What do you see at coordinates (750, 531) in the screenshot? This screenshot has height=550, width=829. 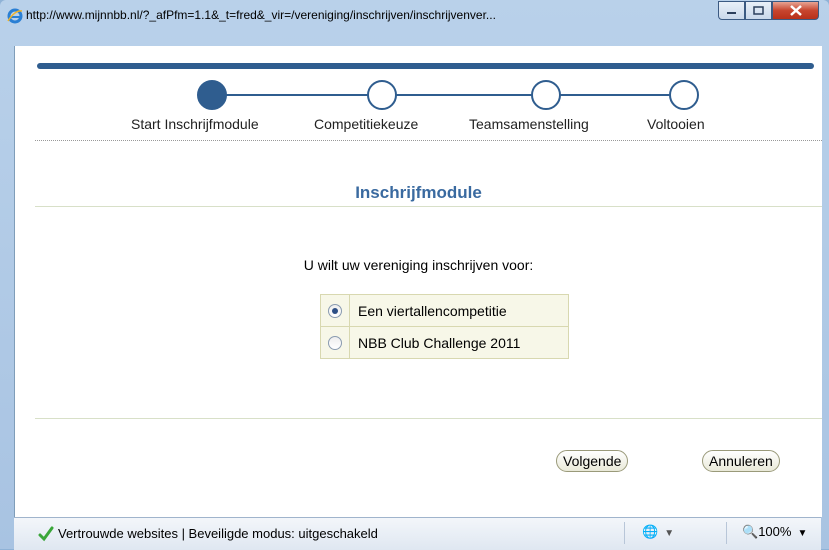 I see `zoom-icon: 🔍` at bounding box center [750, 531].